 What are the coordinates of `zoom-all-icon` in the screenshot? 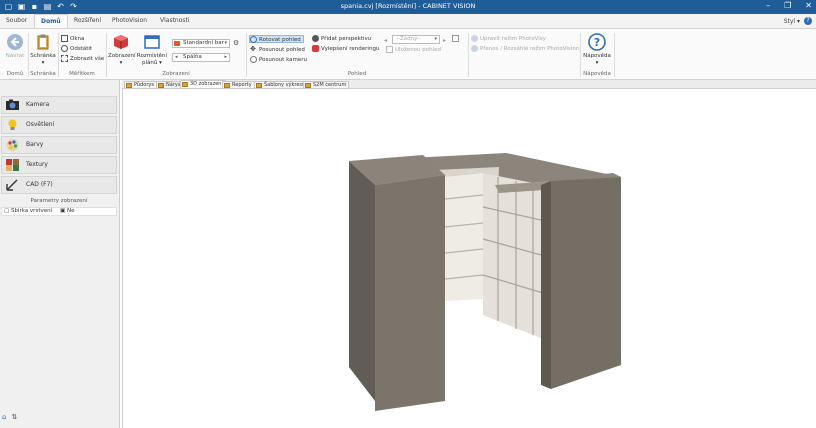 It's located at (64, 58).